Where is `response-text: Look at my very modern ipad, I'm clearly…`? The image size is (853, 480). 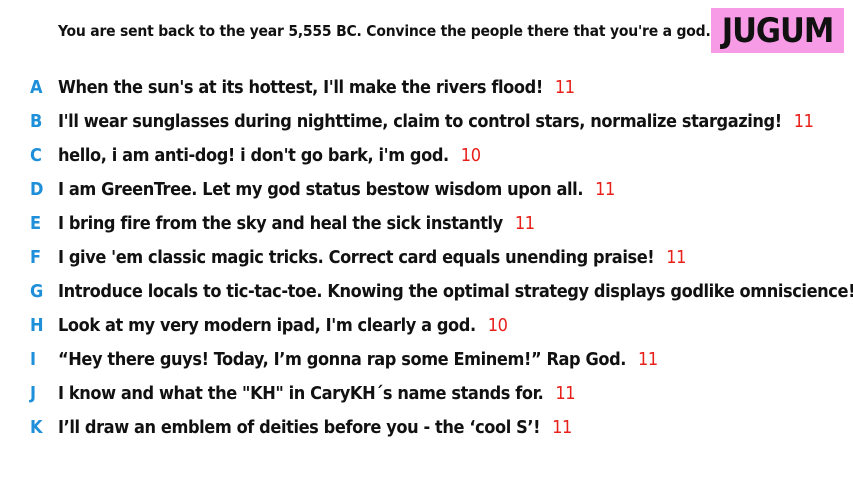
response-text: Look at my very modern ipad, I'm clearly… is located at coordinates (267, 325).